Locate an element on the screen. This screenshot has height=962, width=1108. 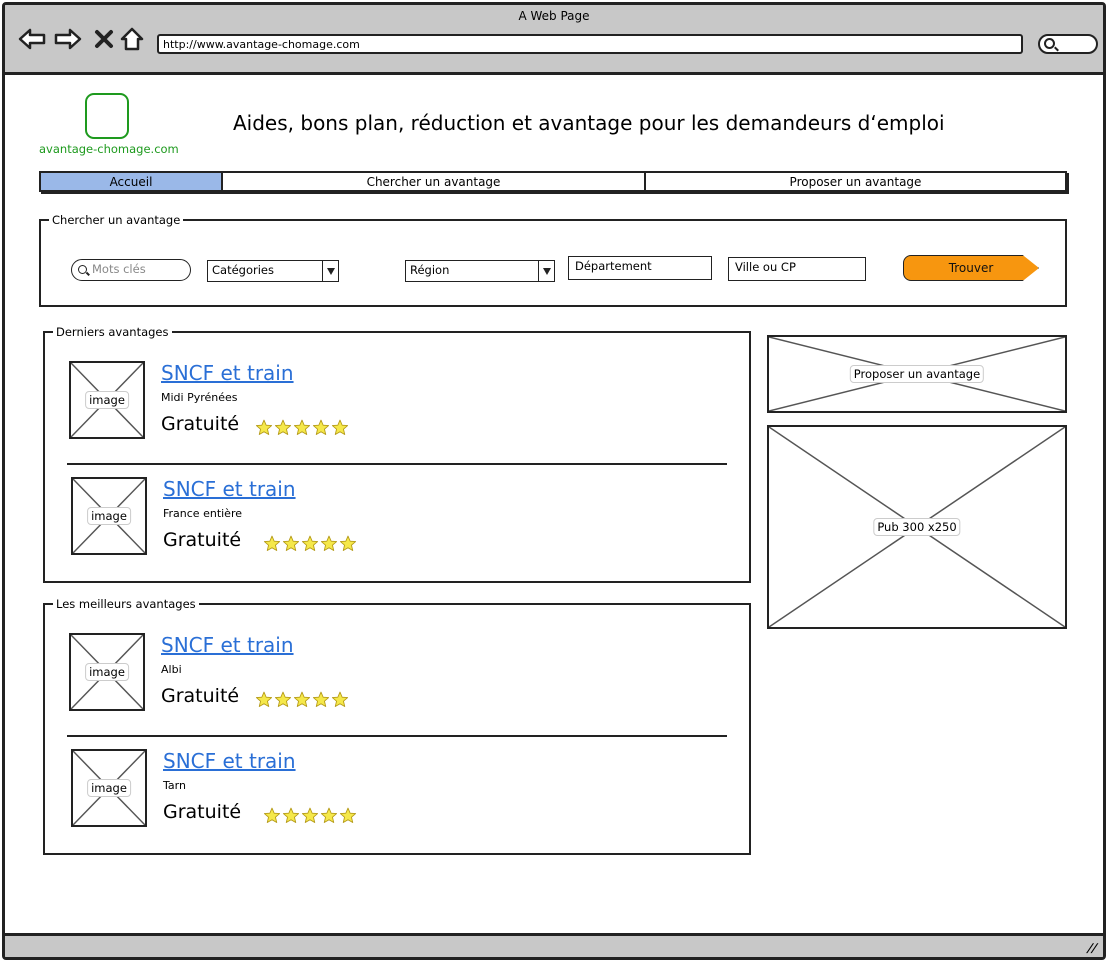
item-location: Albi is located at coordinates (171, 669).